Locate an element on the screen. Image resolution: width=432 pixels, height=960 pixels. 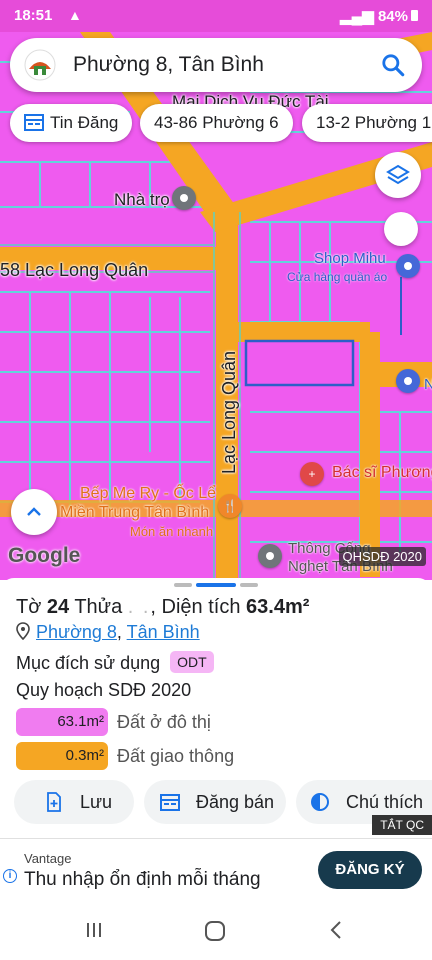
save-button: Lưu is located at coordinates (74, 802).